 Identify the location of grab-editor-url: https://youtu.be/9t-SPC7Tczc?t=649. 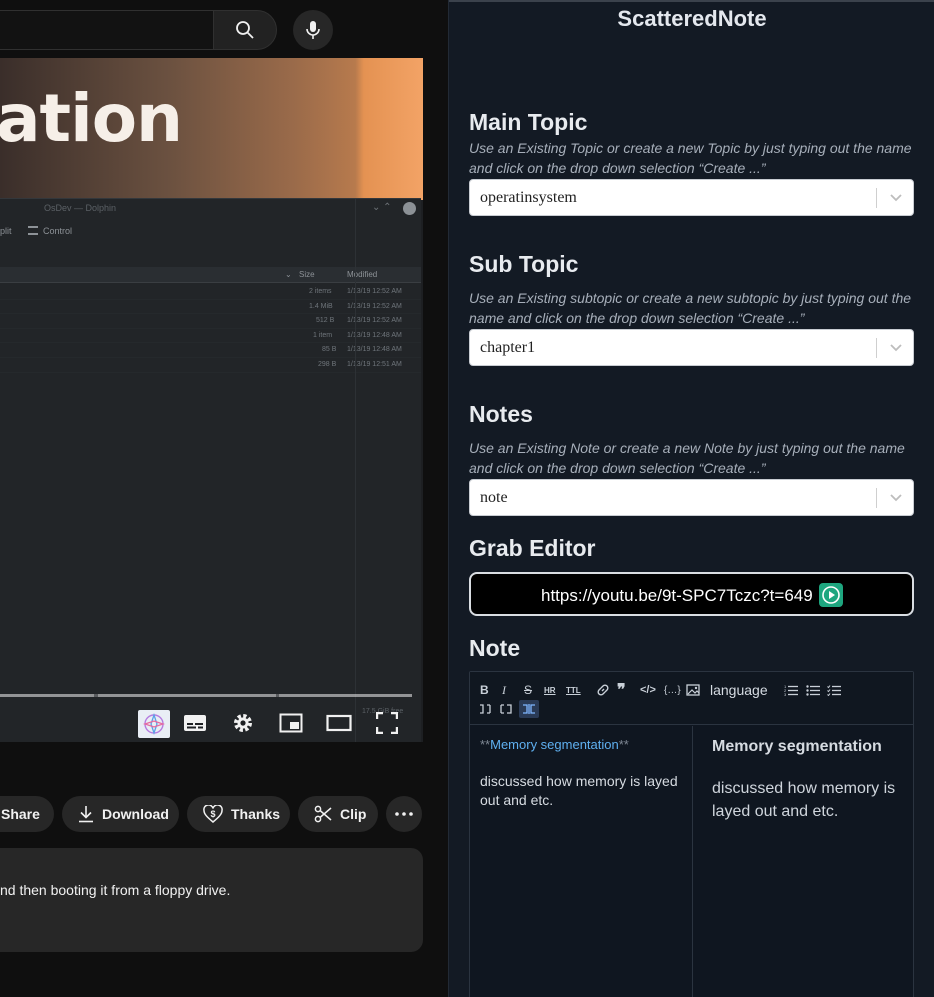
(677, 596).